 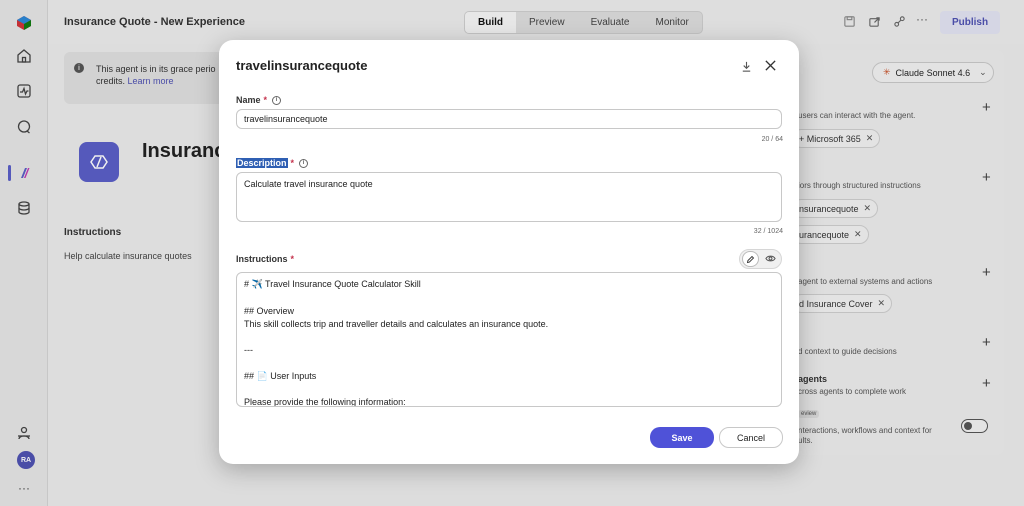 I want to click on description-label: Description * i, so click(x=272, y=163).